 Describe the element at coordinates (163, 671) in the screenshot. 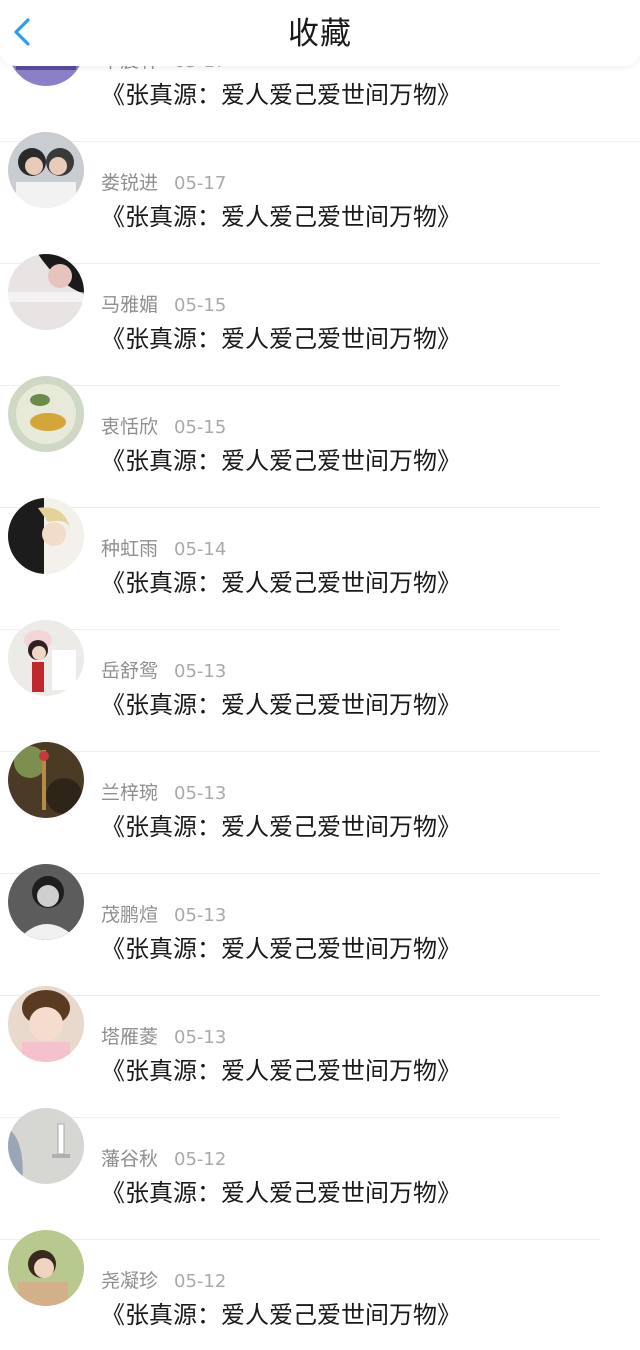

I see `item-meta: 岳舒鸳 05-13` at that location.